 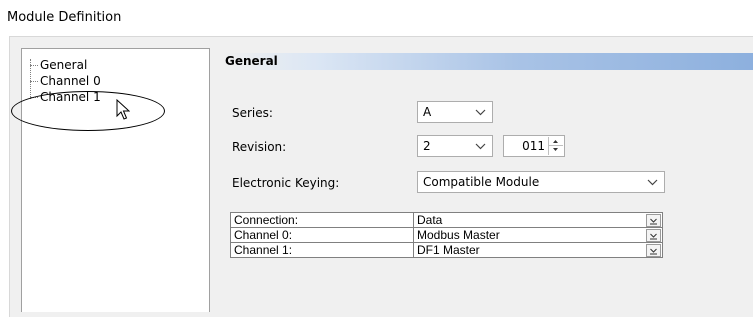 I want to click on connection-label: Connection:, so click(x=322, y=220).